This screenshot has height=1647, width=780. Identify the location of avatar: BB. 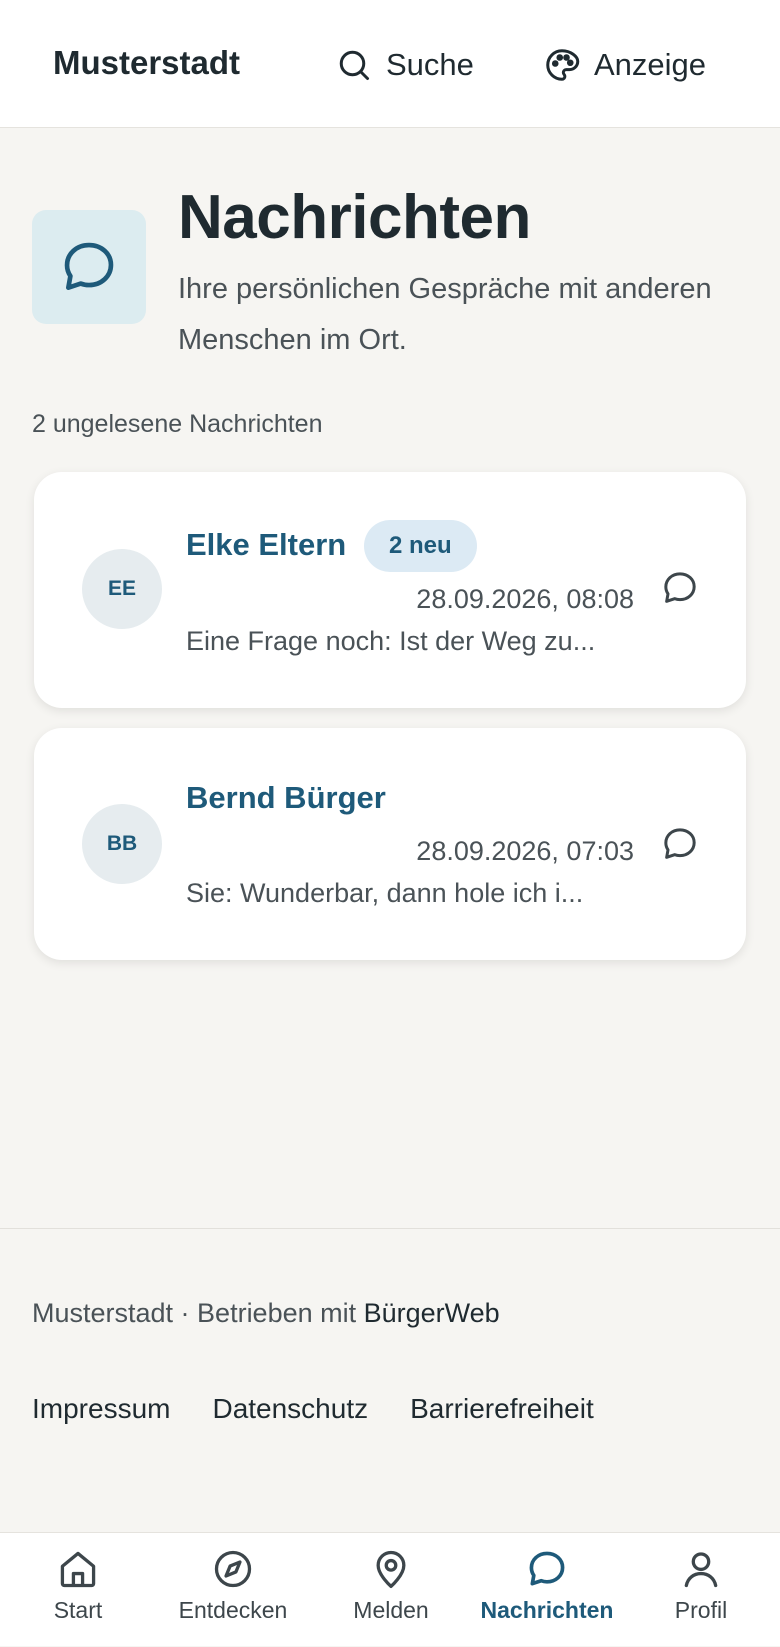
(122, 844).